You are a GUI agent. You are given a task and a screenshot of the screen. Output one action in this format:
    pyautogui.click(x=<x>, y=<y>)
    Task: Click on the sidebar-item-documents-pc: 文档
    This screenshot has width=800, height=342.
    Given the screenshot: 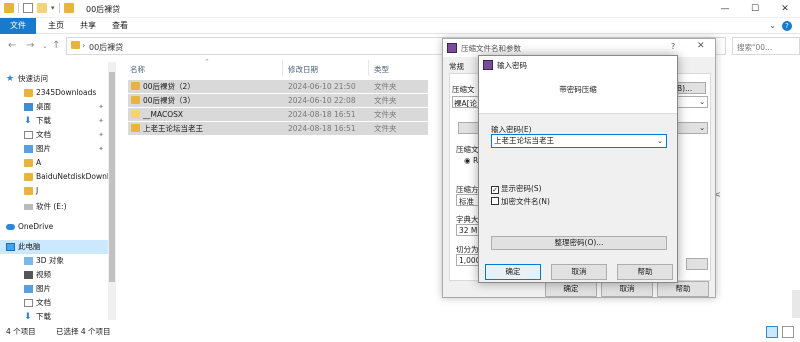 What is the action you would take?
    pyautogui.click(x=54, y=303)
    